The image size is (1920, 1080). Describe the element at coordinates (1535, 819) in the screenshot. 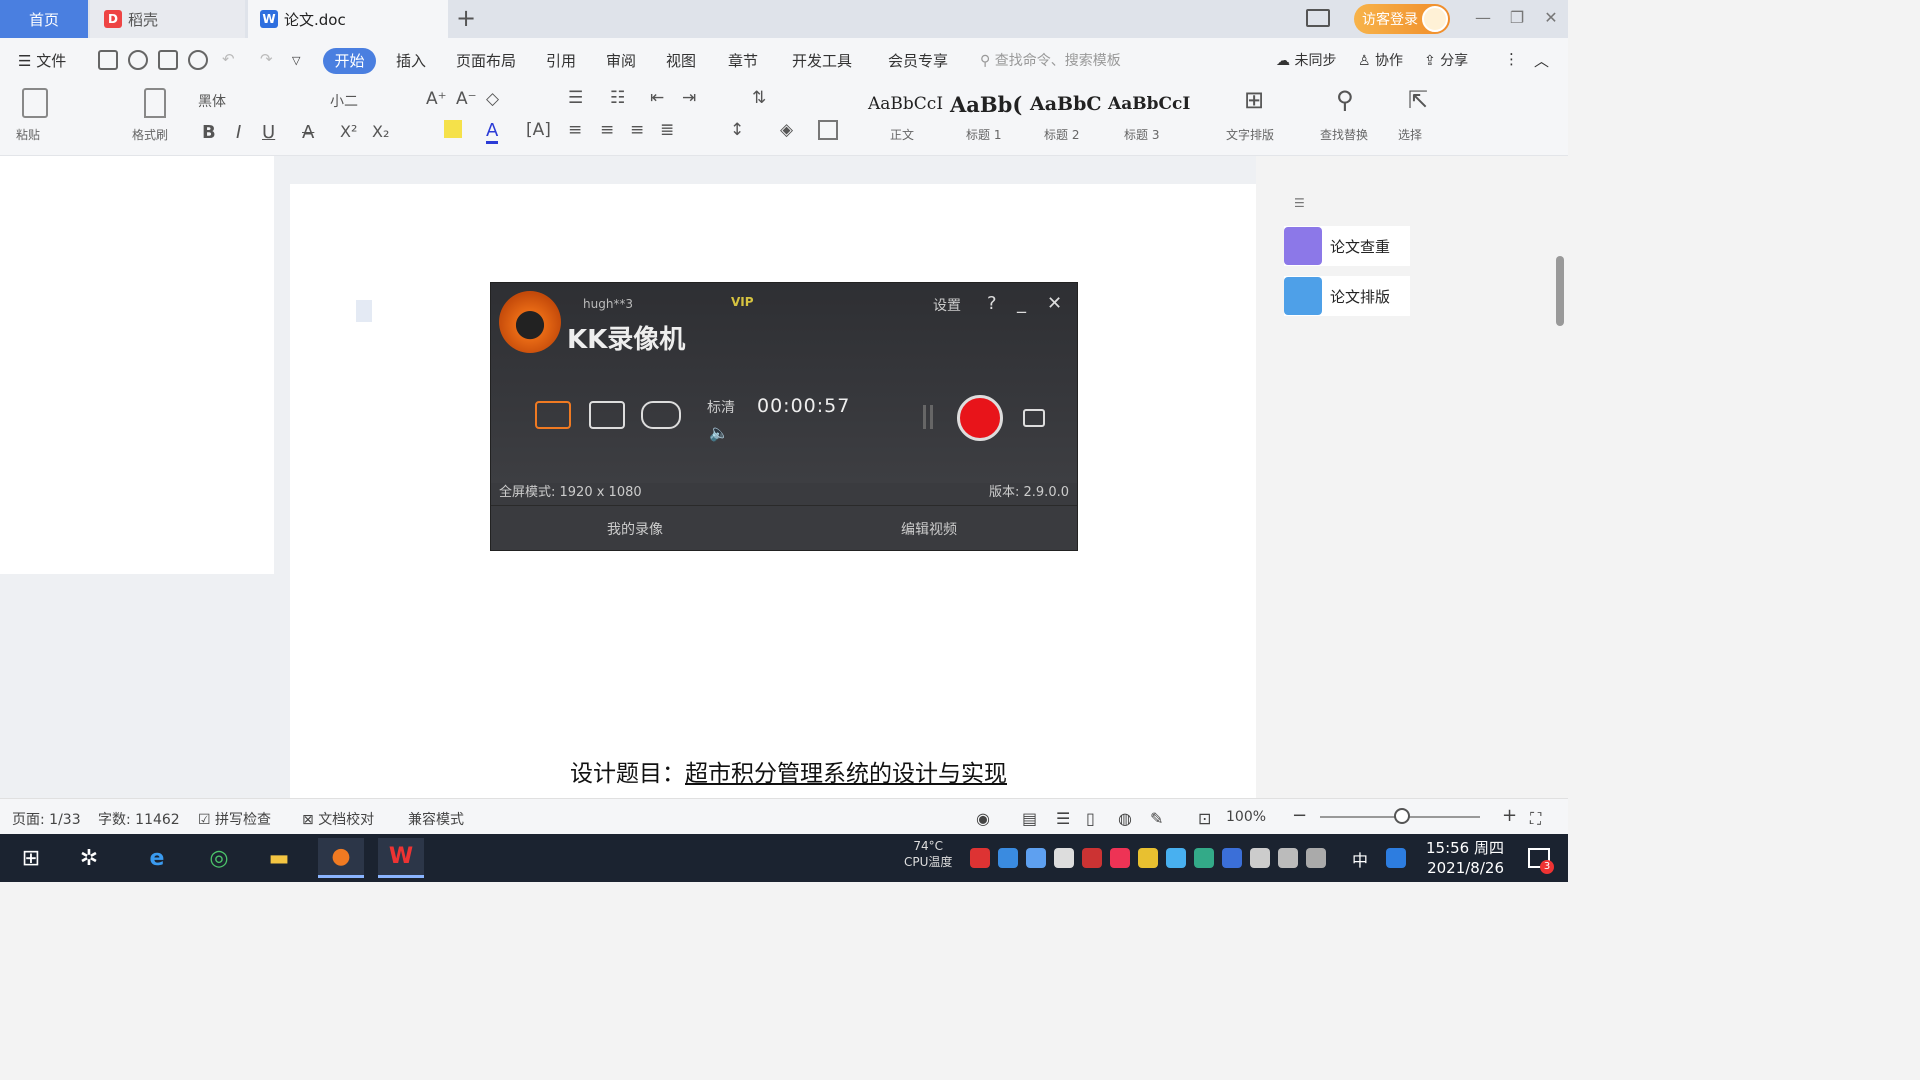

I see `fullscreen-icon: ⛶` at that location.